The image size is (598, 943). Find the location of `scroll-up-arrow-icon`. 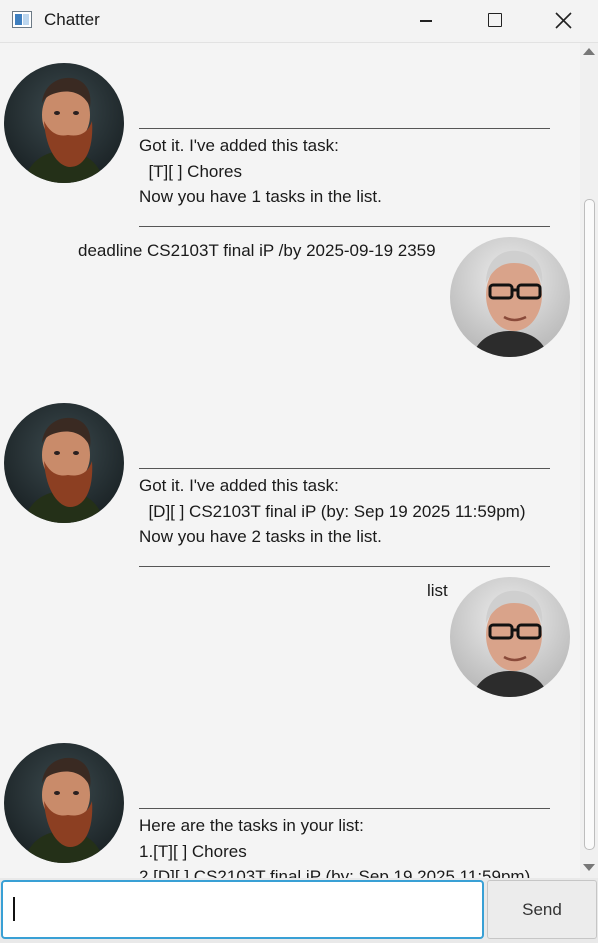

scroll-up-arrow-icon is located at coordinates (589, 51).